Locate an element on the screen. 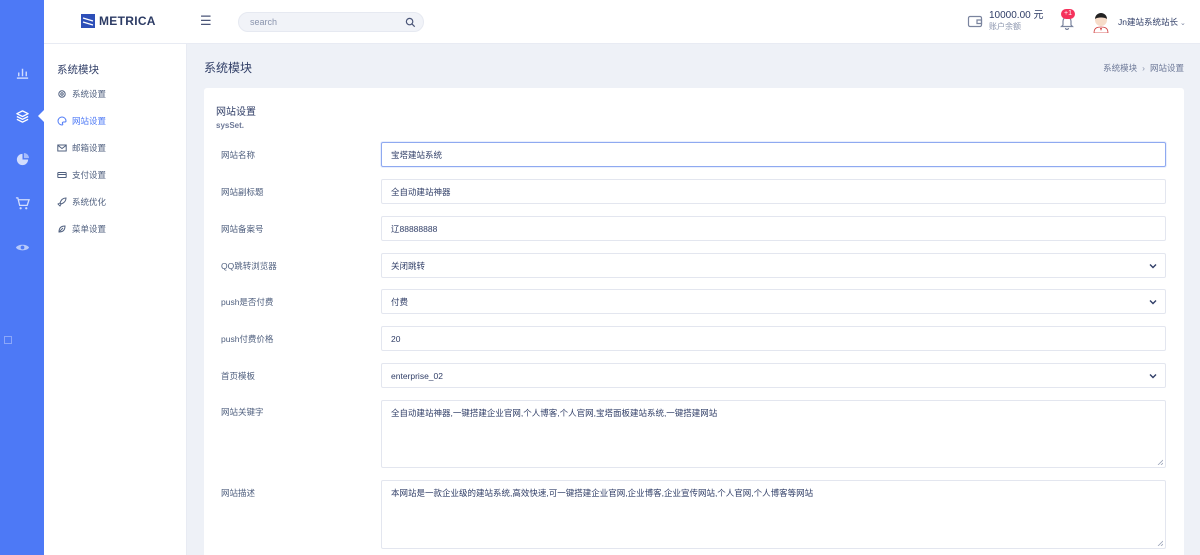  gear-icon is located at coordinates (62, 94).